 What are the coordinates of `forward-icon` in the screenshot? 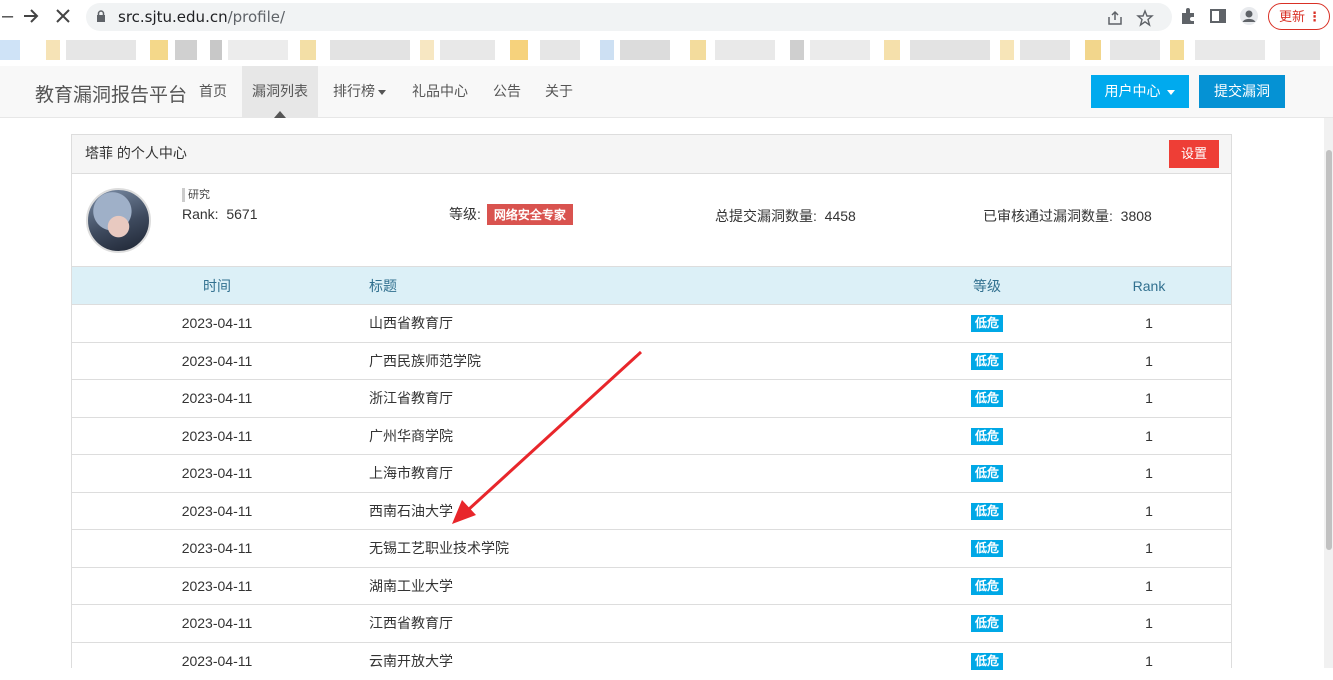 It's located at (31, 16).